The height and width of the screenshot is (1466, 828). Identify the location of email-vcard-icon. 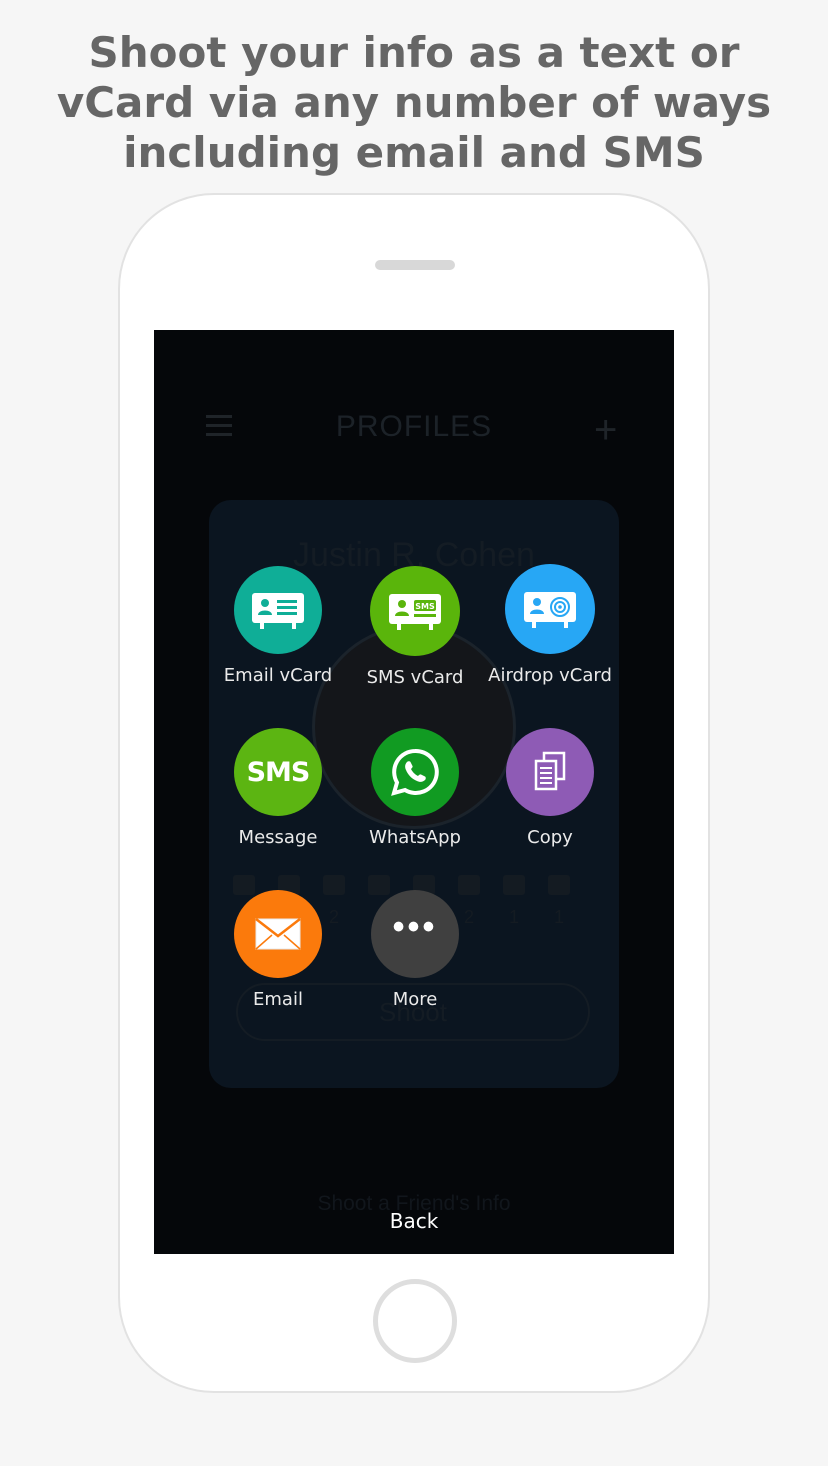
(278, 610).